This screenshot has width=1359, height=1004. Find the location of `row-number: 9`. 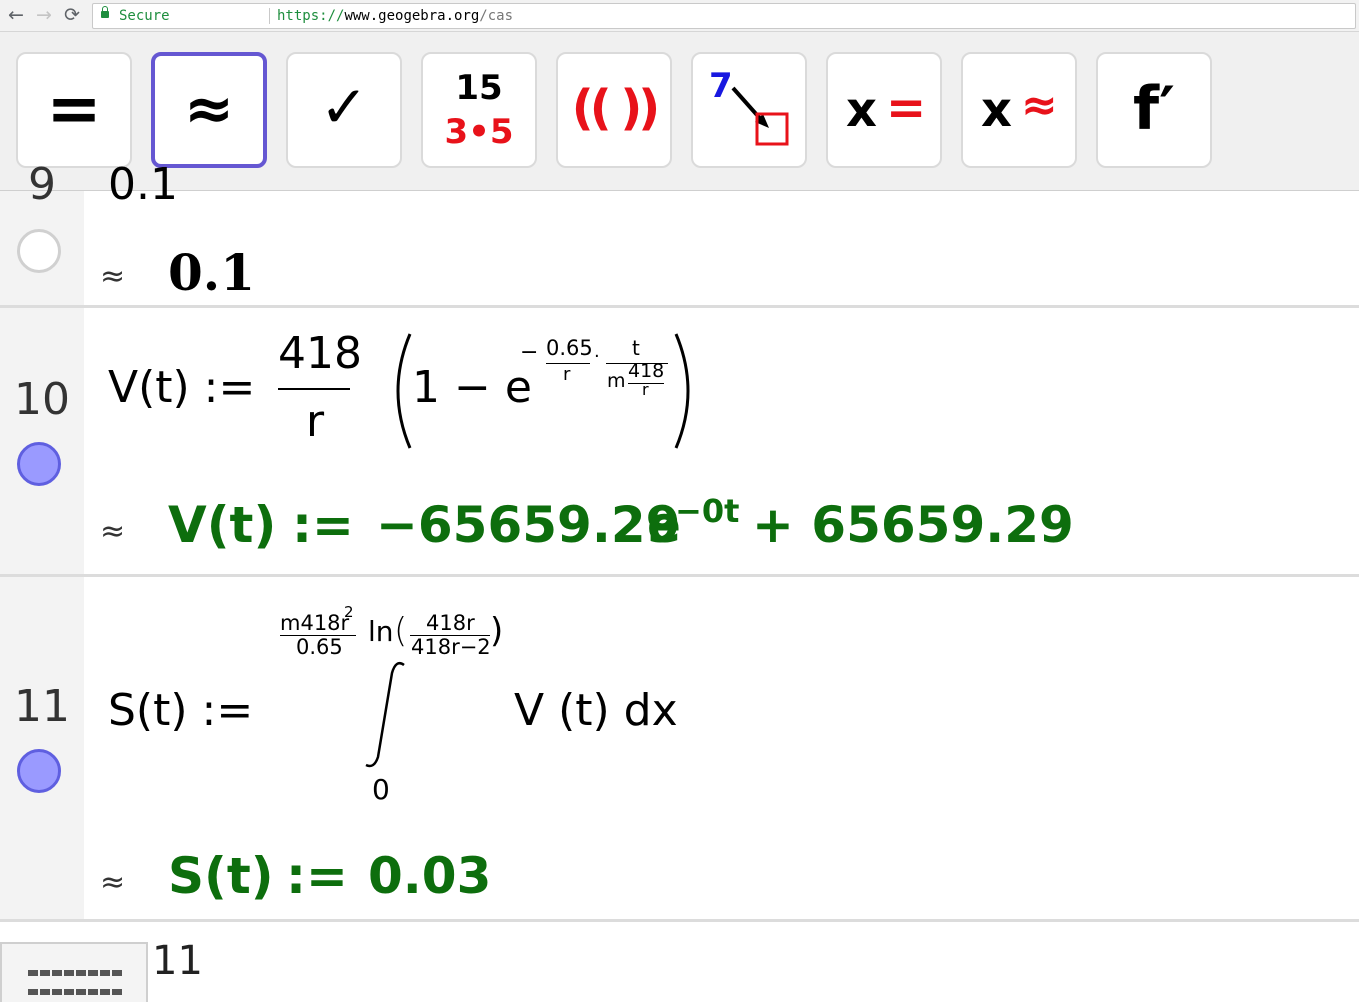

row-number: 9 is located at coordinates (42, 184).